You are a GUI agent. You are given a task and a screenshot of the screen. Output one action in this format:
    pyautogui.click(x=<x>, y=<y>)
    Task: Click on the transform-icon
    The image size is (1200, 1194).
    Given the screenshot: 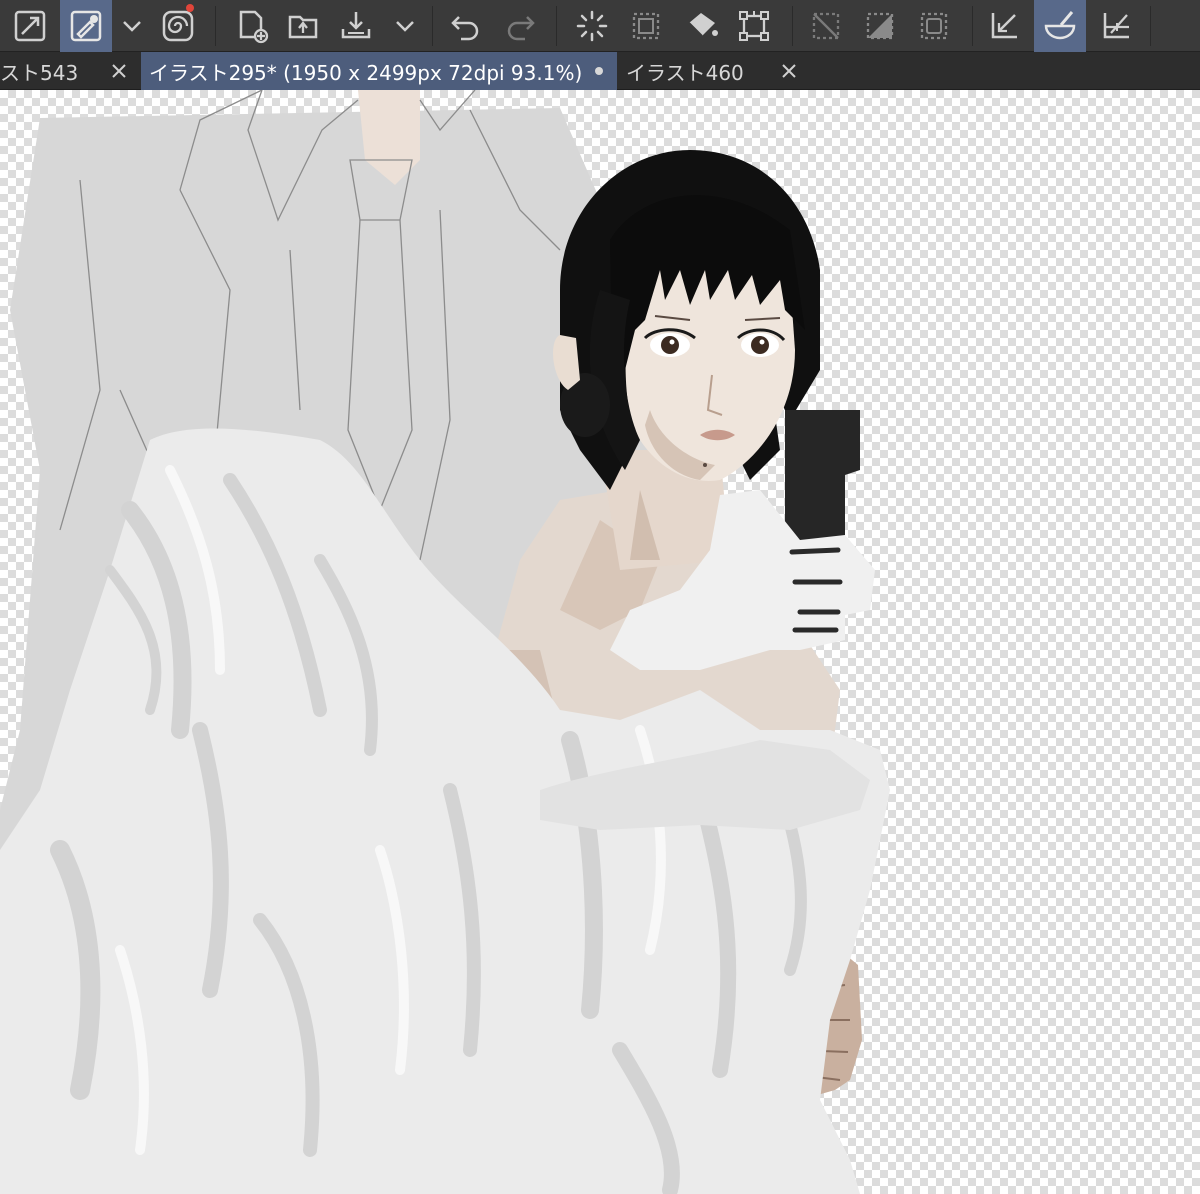 What is the action you would take?
    pyautogui.click(x=754, y=26)
    